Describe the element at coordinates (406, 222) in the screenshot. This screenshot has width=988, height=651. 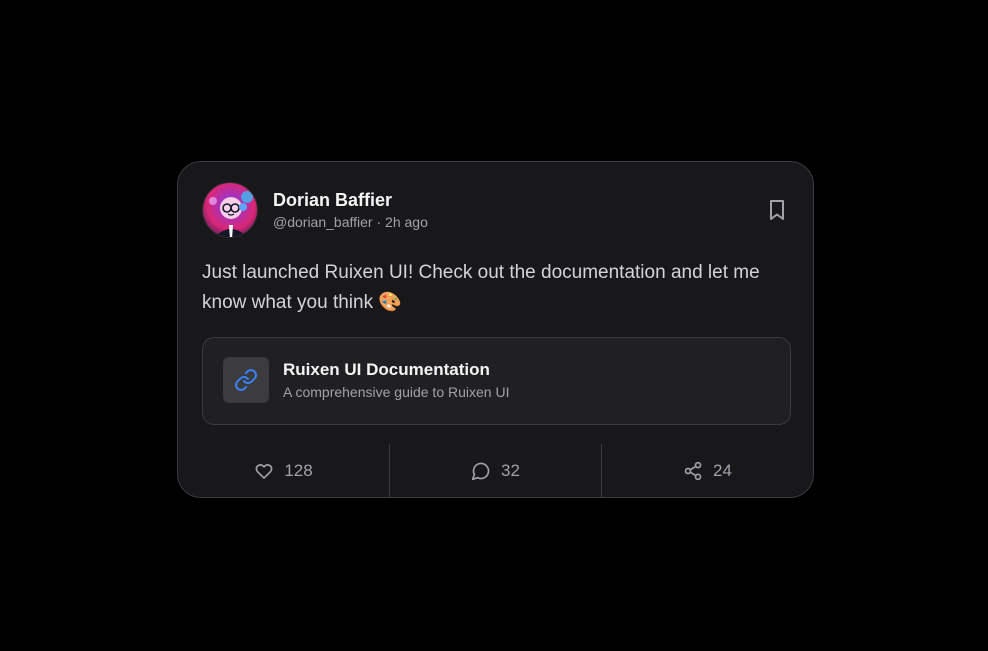
I see `post-time: 2h ago` at that location.